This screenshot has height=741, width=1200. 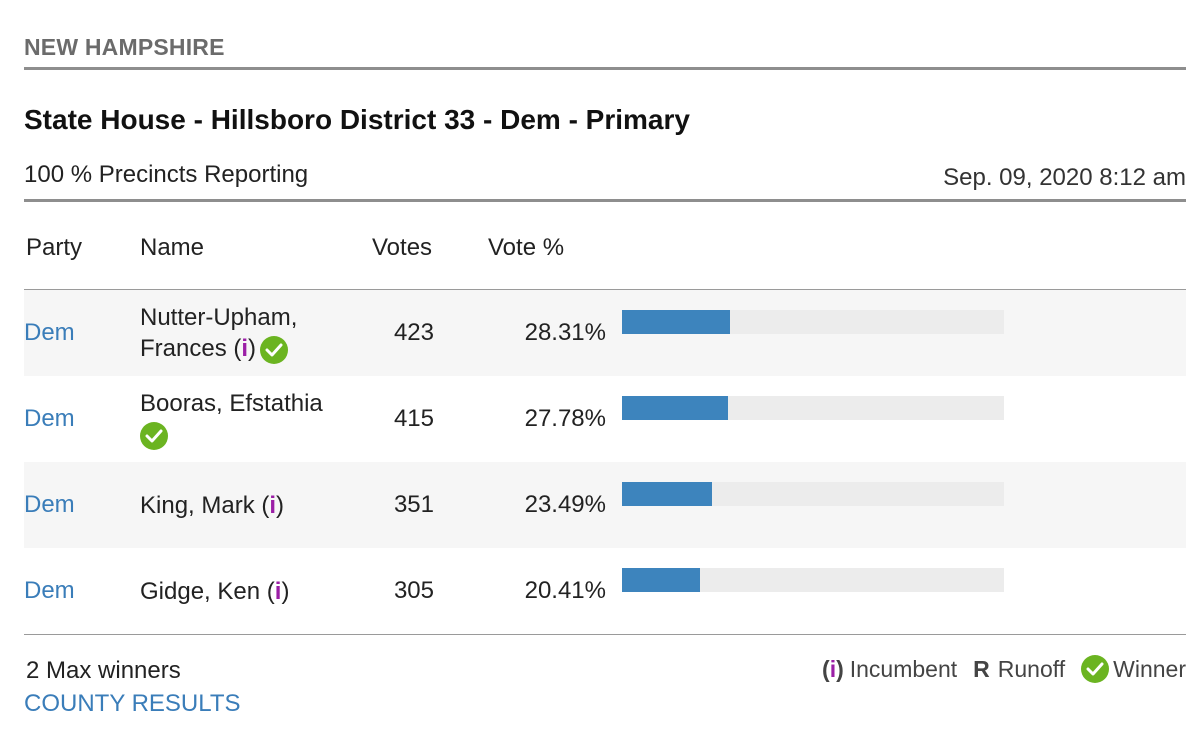 I want to click on column-header-vote-pct: Vote %, so click(x=526, y=247).